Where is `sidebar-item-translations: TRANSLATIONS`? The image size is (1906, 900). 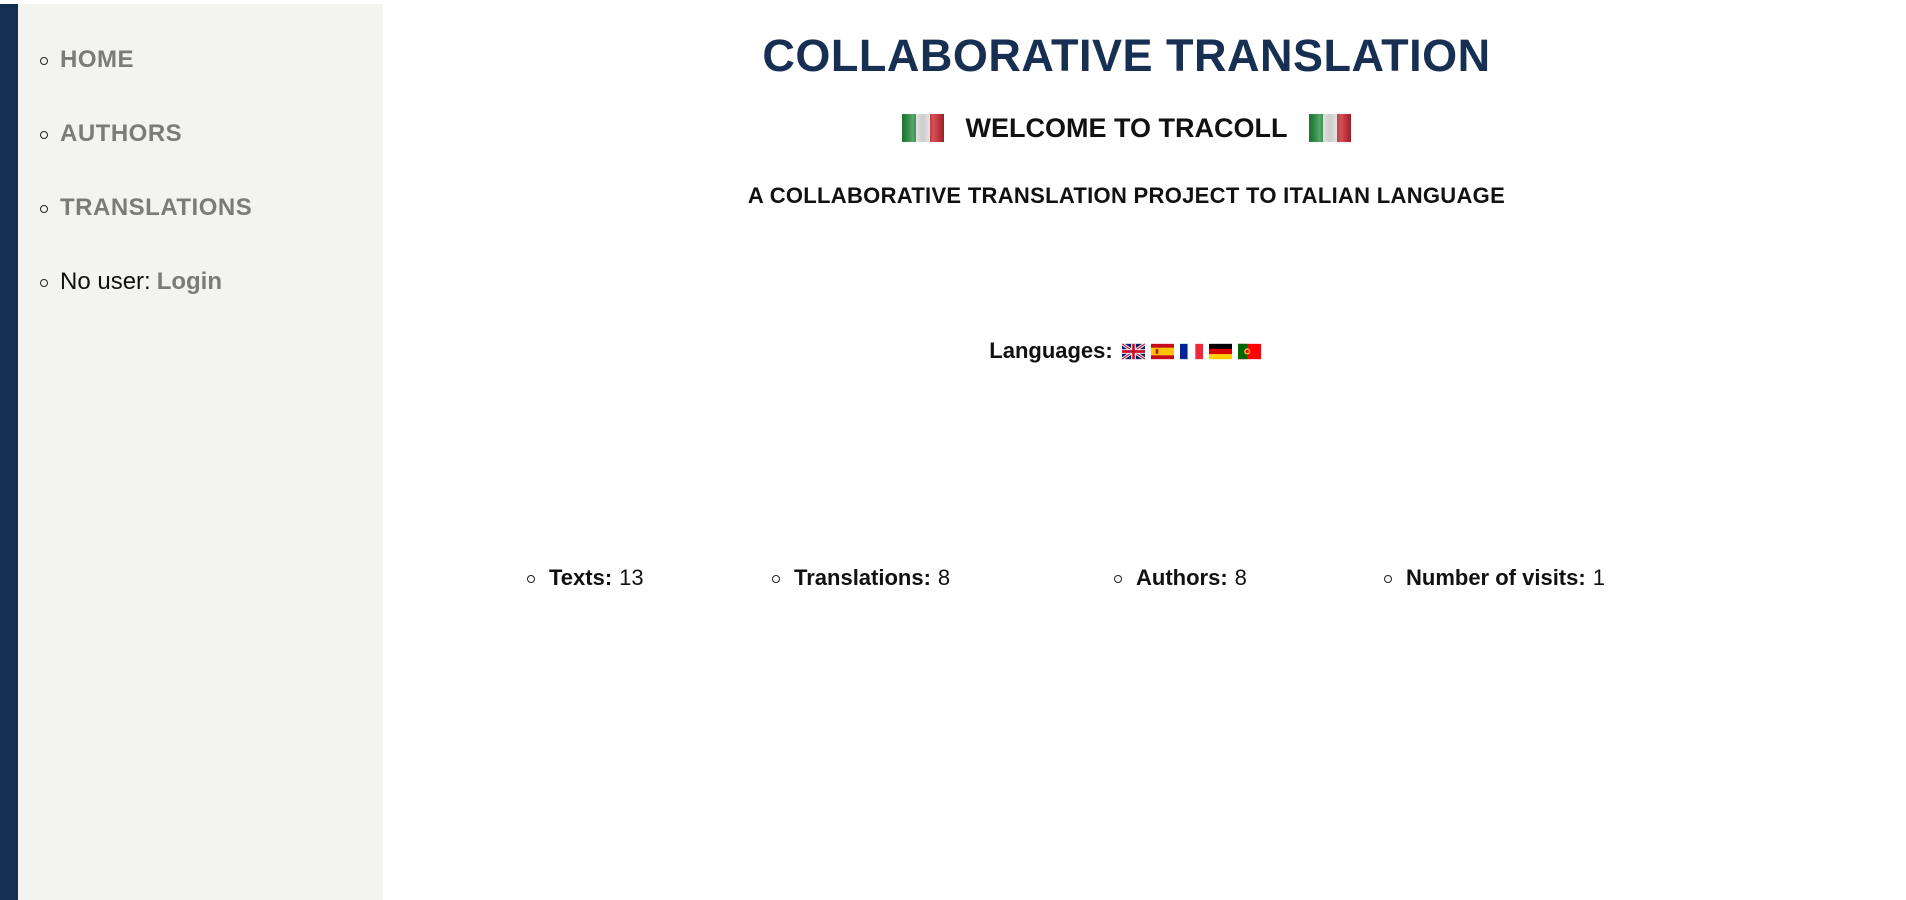 sidebar-item-translations: TRANSLATIONS is located at coordinates (146, 208).